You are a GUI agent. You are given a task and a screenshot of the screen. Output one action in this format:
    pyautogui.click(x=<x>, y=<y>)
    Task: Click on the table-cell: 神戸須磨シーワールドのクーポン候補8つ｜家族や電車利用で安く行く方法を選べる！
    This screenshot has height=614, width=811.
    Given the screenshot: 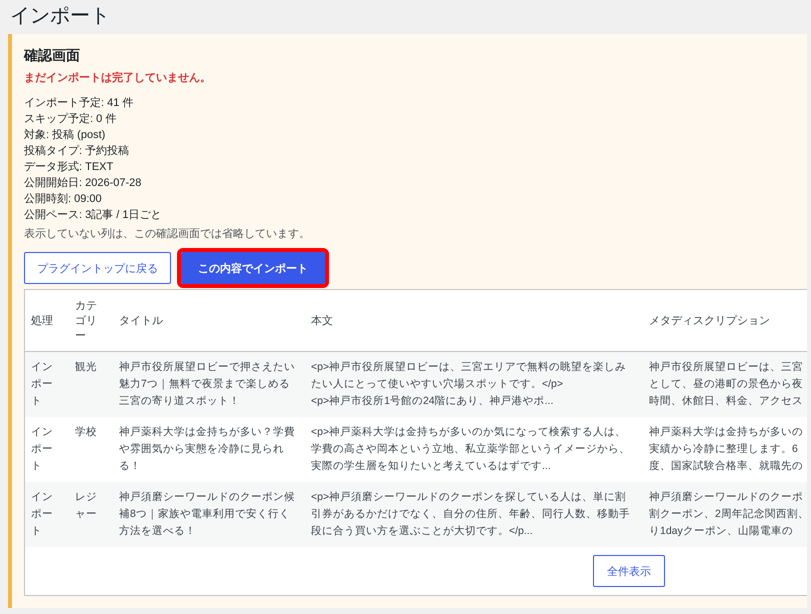 What is the action you would take?
    pyautogui.click(x=209, y=514)
    